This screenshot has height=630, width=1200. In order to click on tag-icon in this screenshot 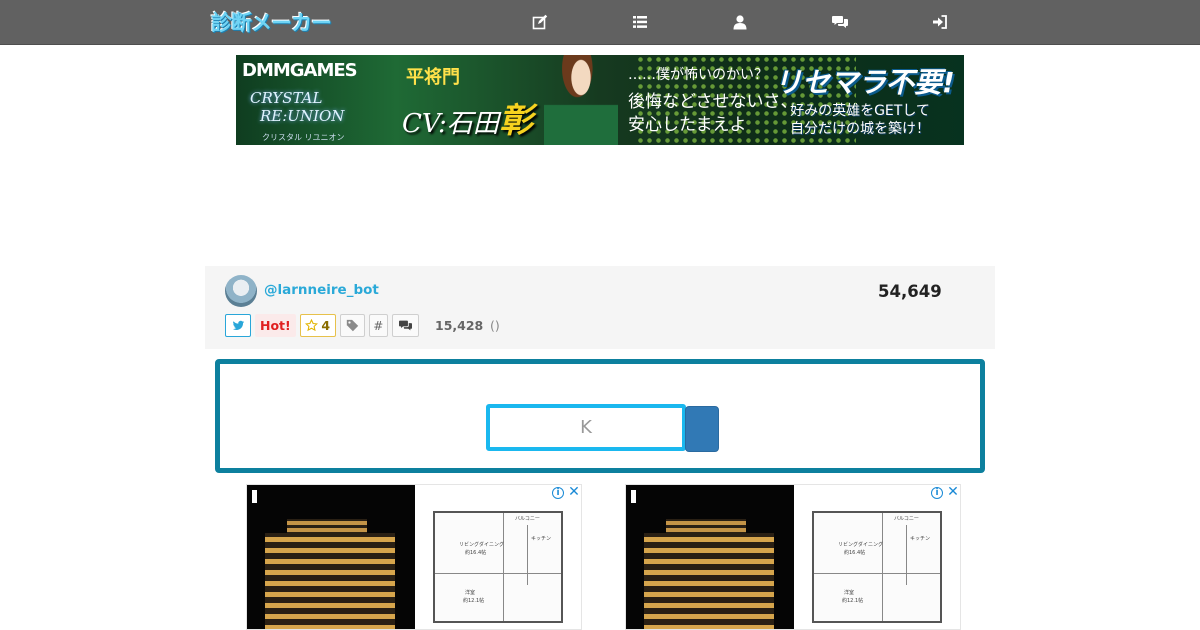, I will do `click(352, 325)`.